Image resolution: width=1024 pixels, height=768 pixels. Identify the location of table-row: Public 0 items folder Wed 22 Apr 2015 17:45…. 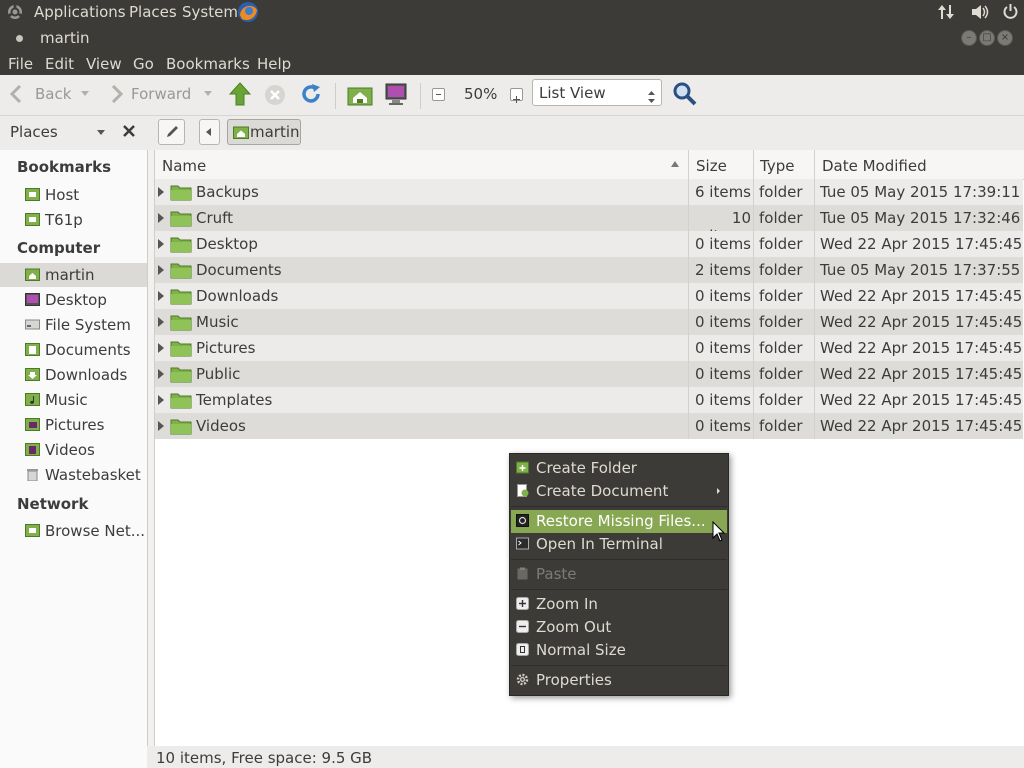
(589, 374).